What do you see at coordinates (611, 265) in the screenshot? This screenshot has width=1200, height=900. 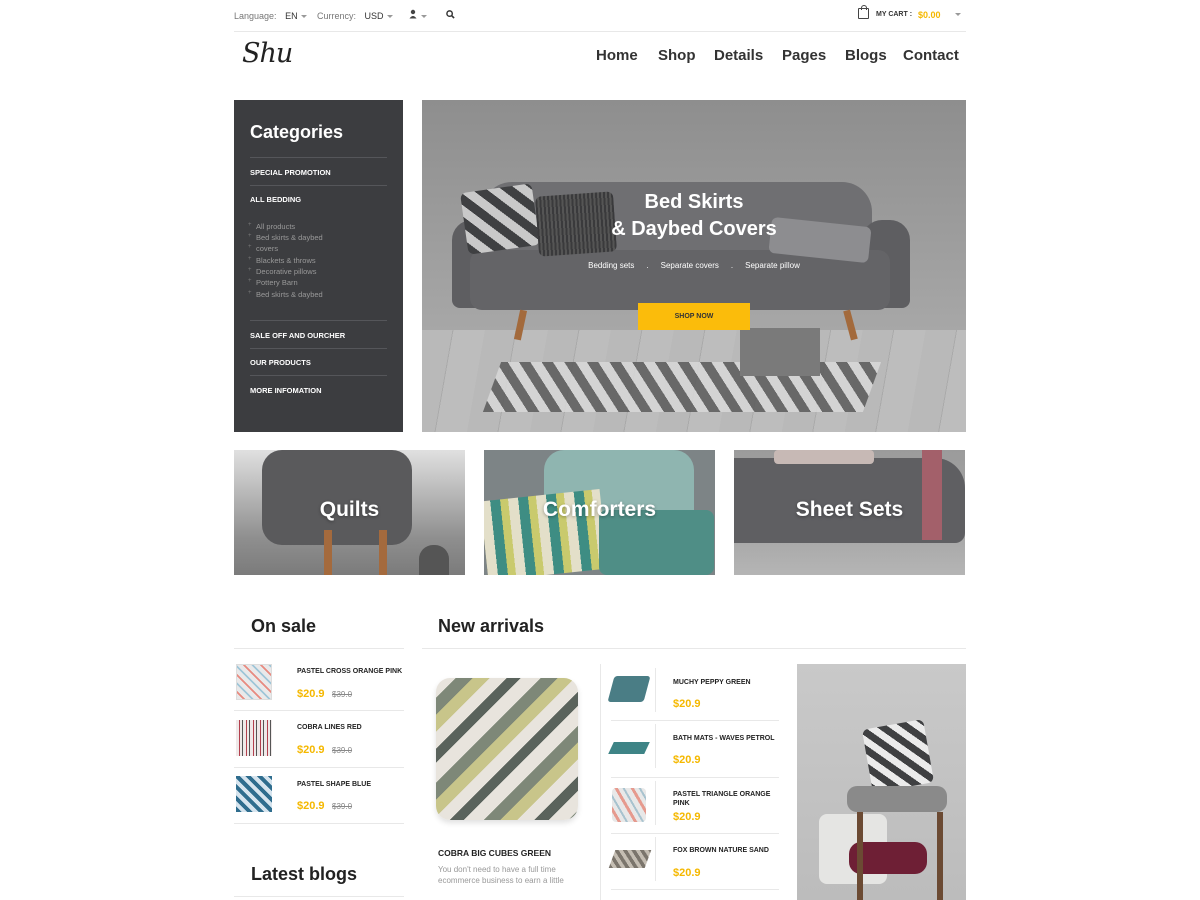 I see `hero-tag: Bedding sets` at bounding box center [611, 265].